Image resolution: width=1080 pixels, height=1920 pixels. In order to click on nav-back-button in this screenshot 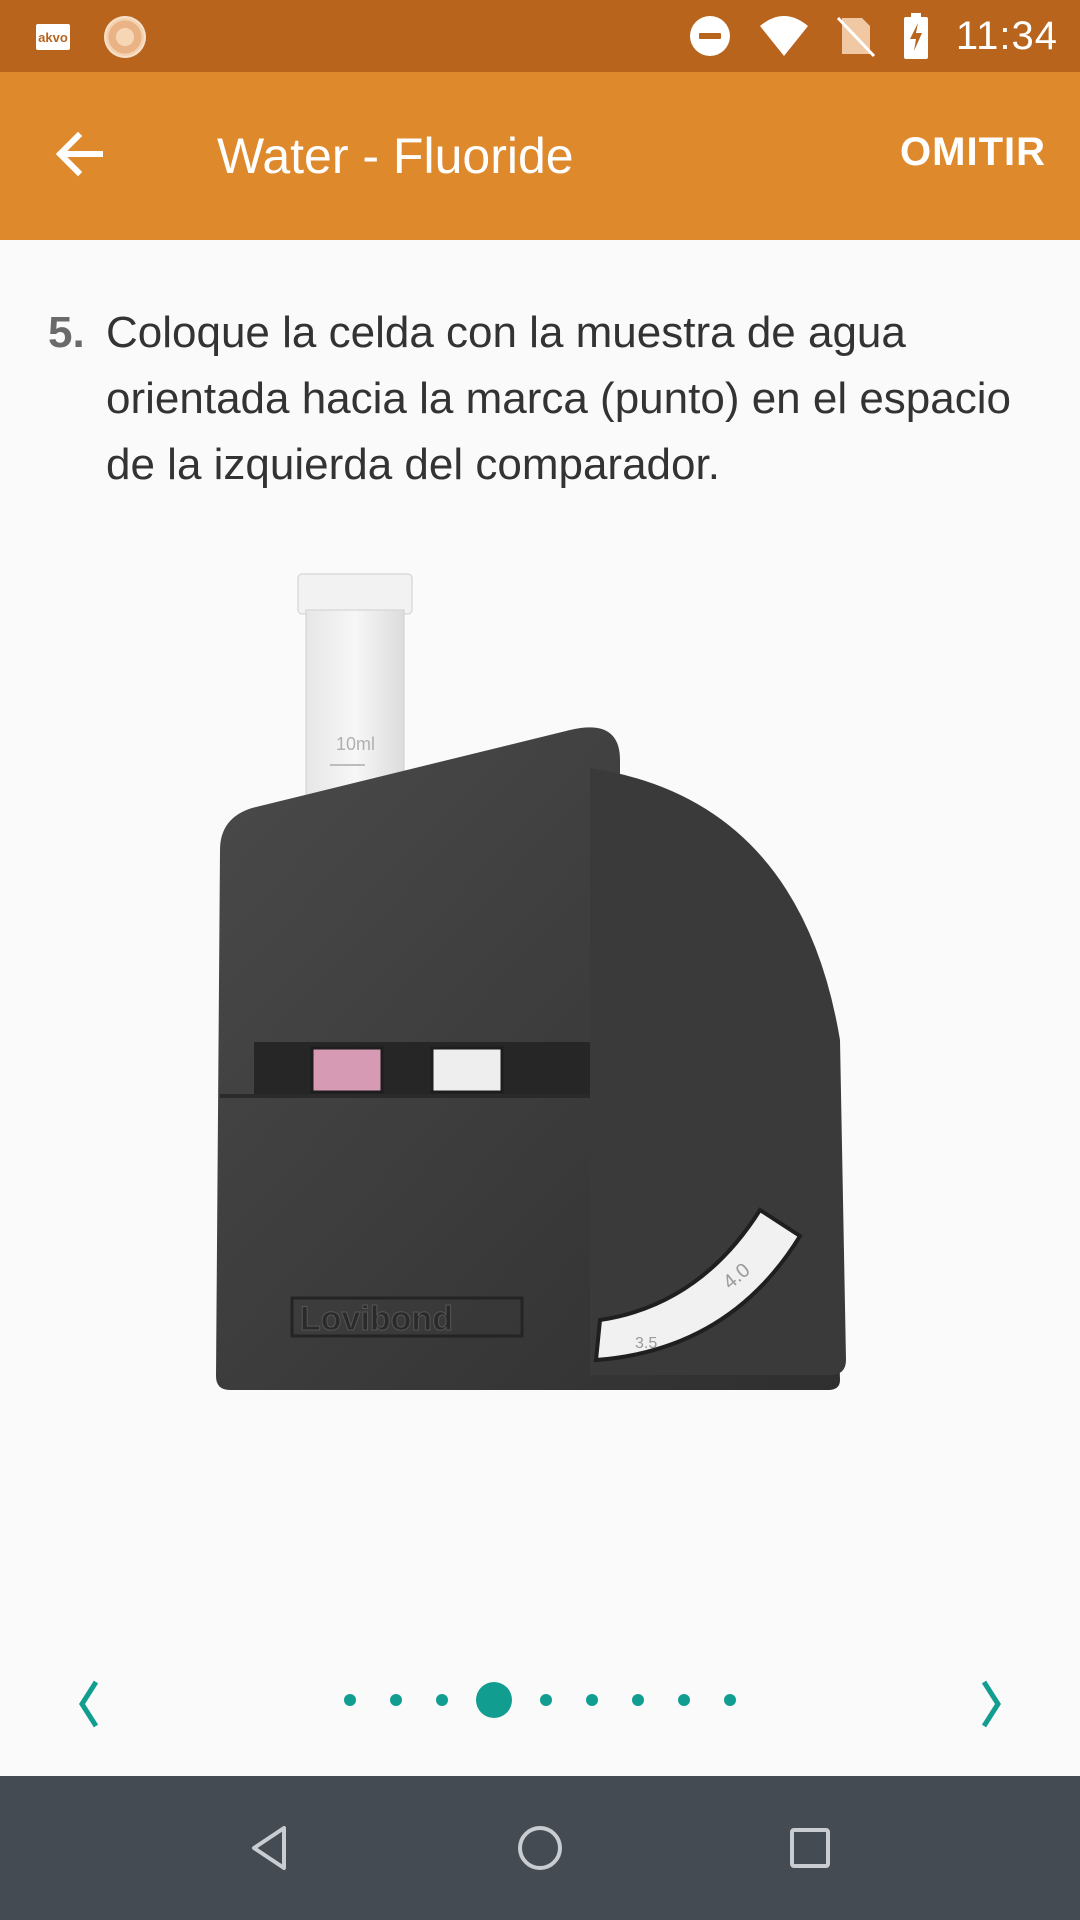, I will do `click(270, 1848)`.